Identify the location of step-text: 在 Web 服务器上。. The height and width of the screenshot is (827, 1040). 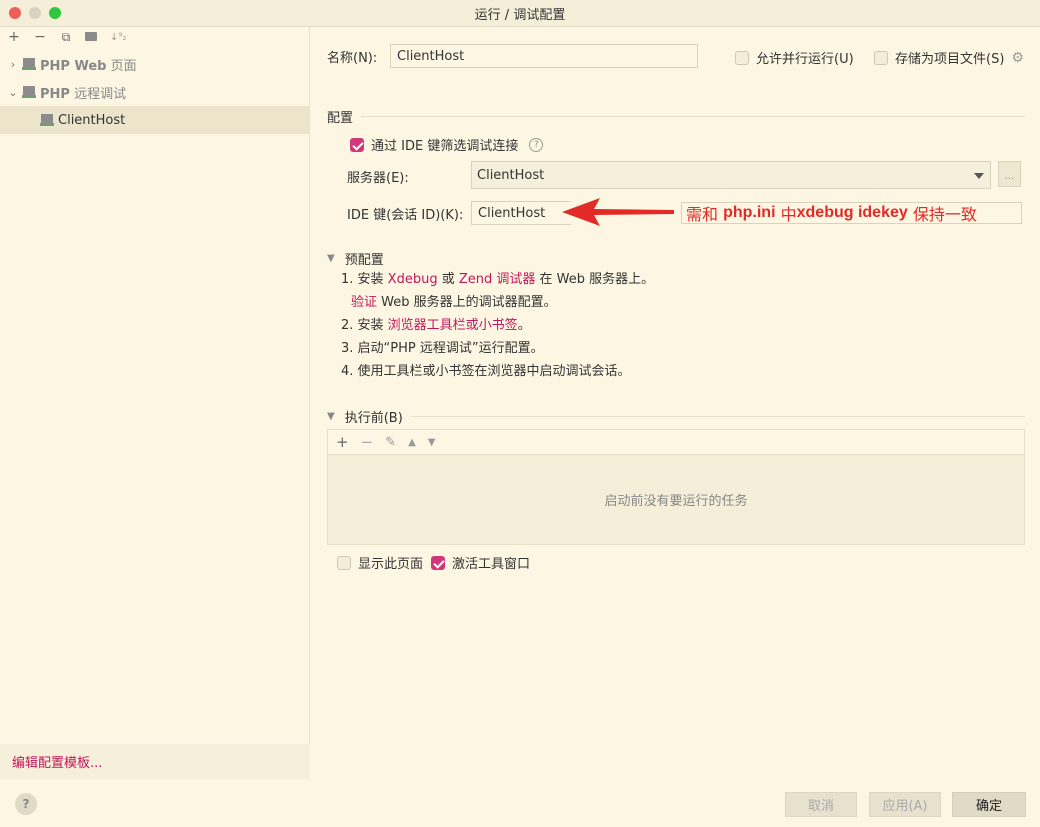
(595, 279).